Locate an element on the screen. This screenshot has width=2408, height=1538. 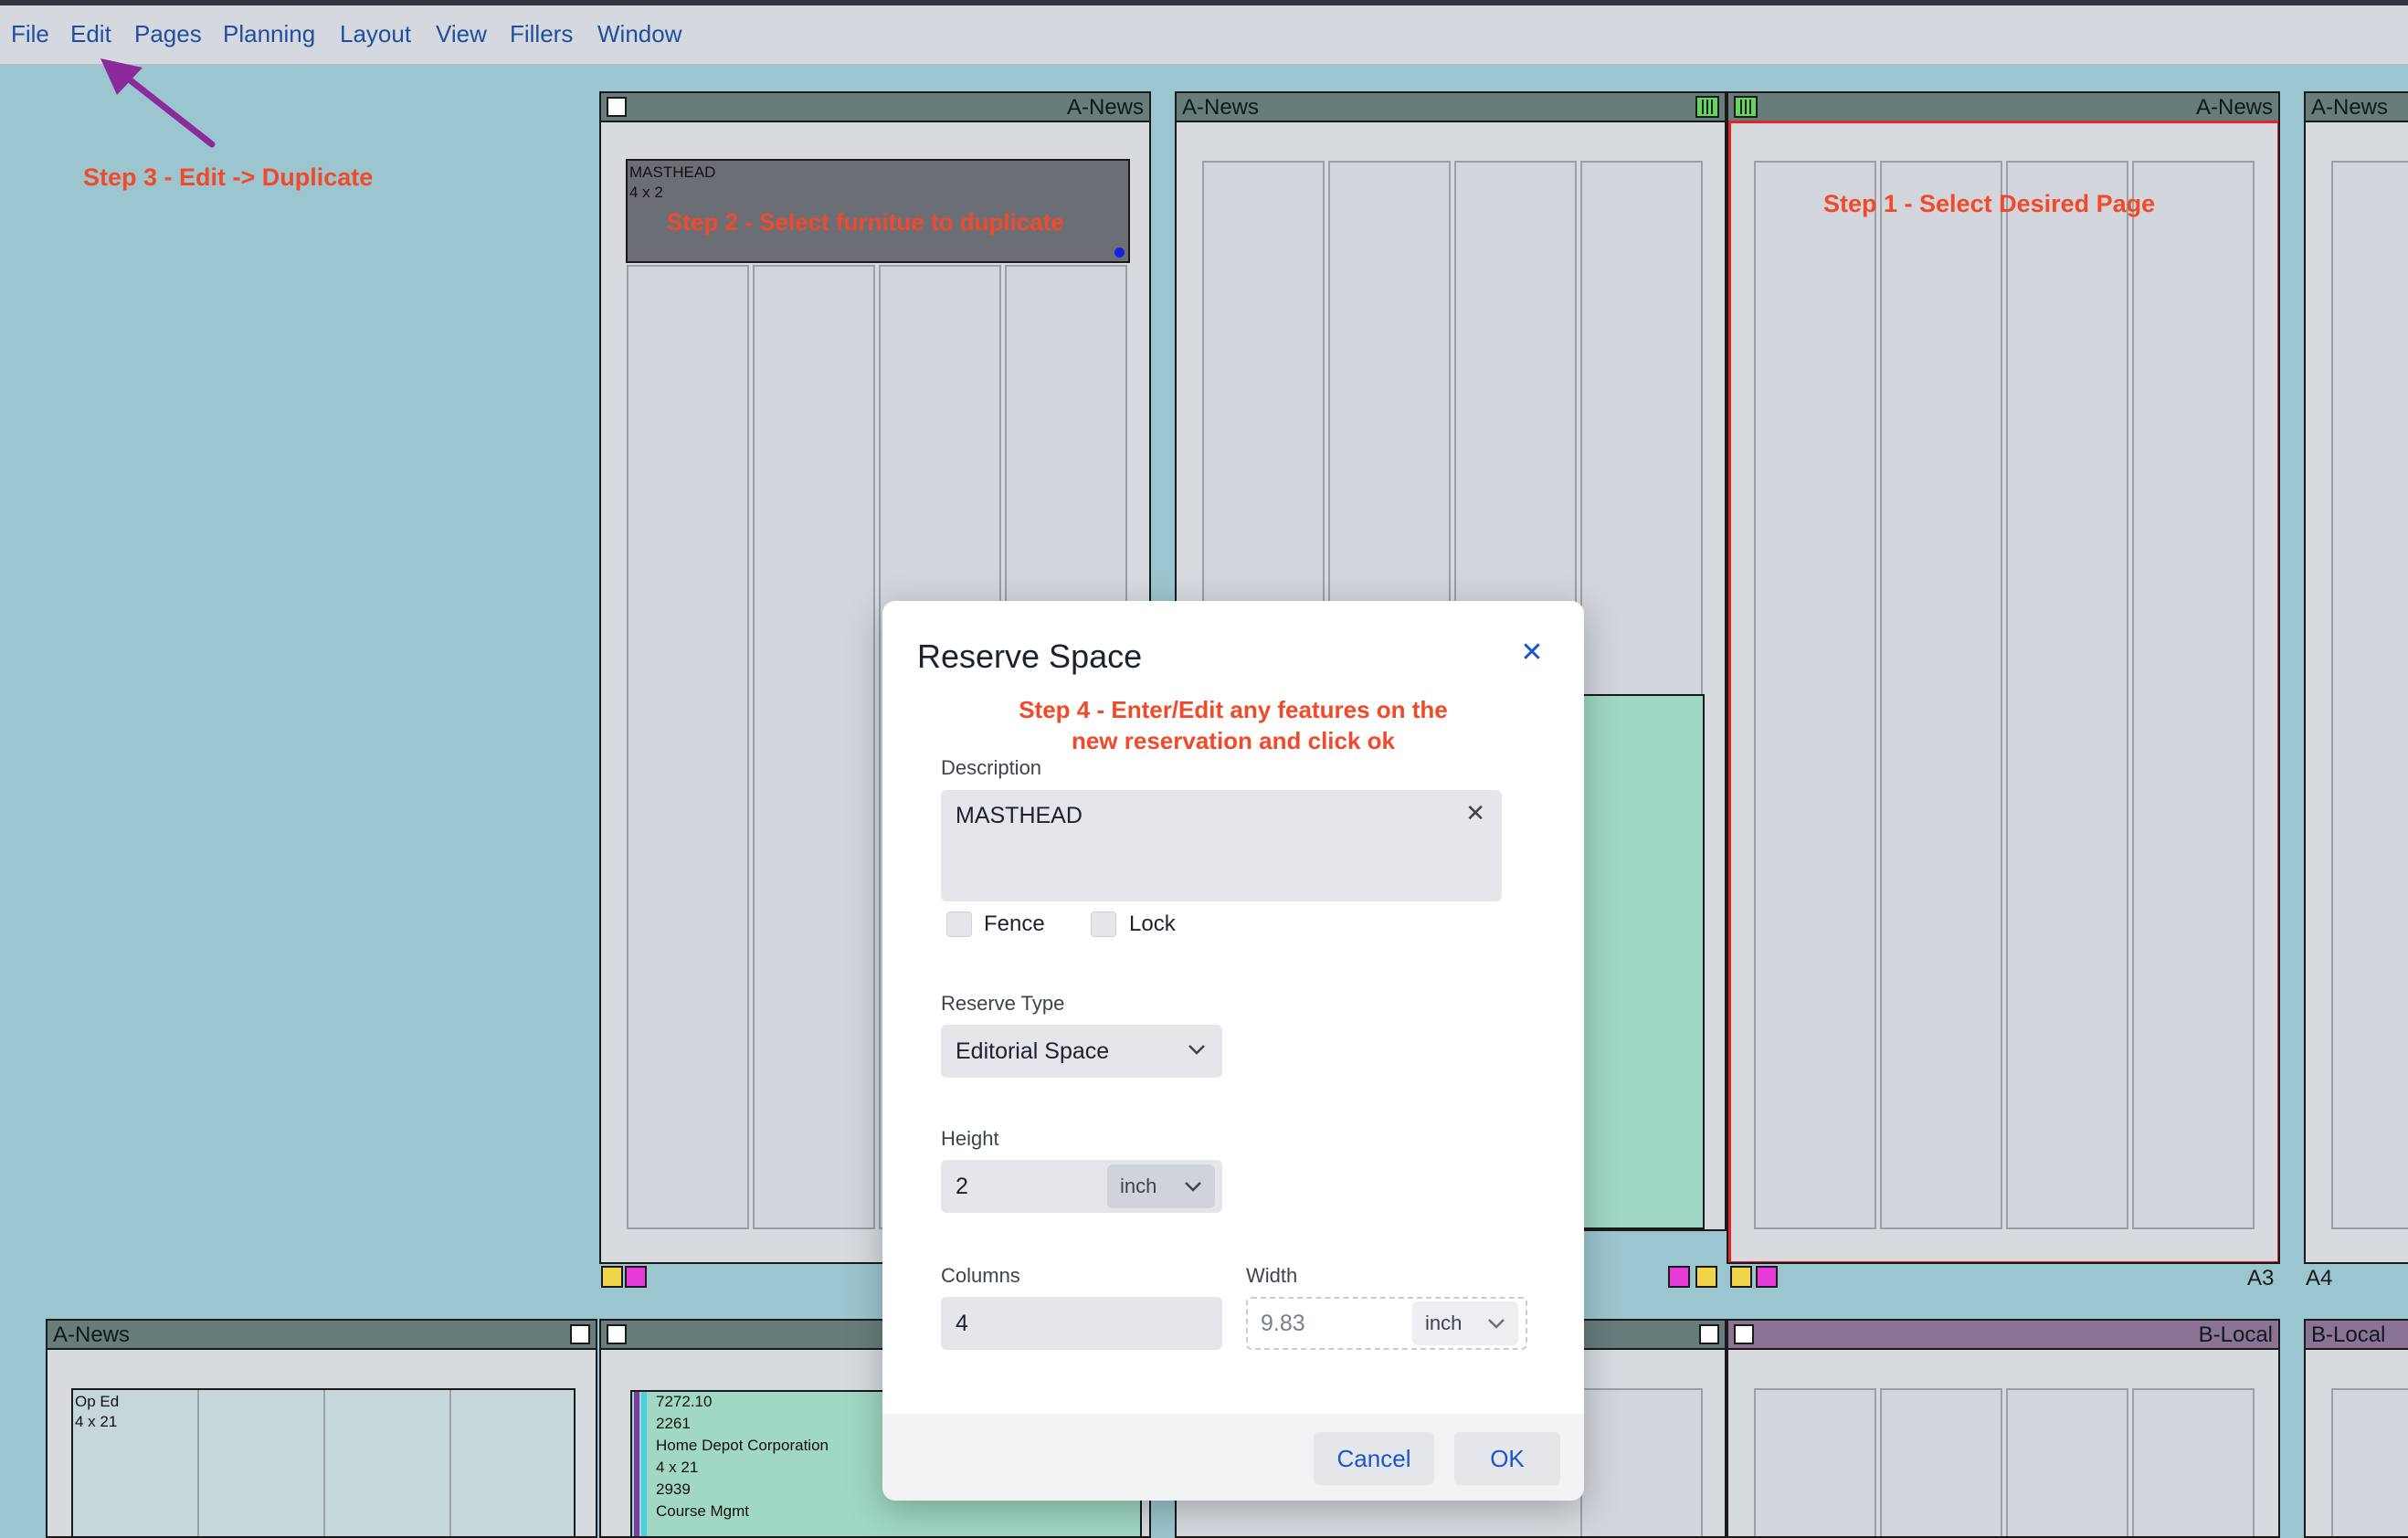
page-b-row1: A-News Op Ed 4 x 21 is located at coordinates (321, 1429).